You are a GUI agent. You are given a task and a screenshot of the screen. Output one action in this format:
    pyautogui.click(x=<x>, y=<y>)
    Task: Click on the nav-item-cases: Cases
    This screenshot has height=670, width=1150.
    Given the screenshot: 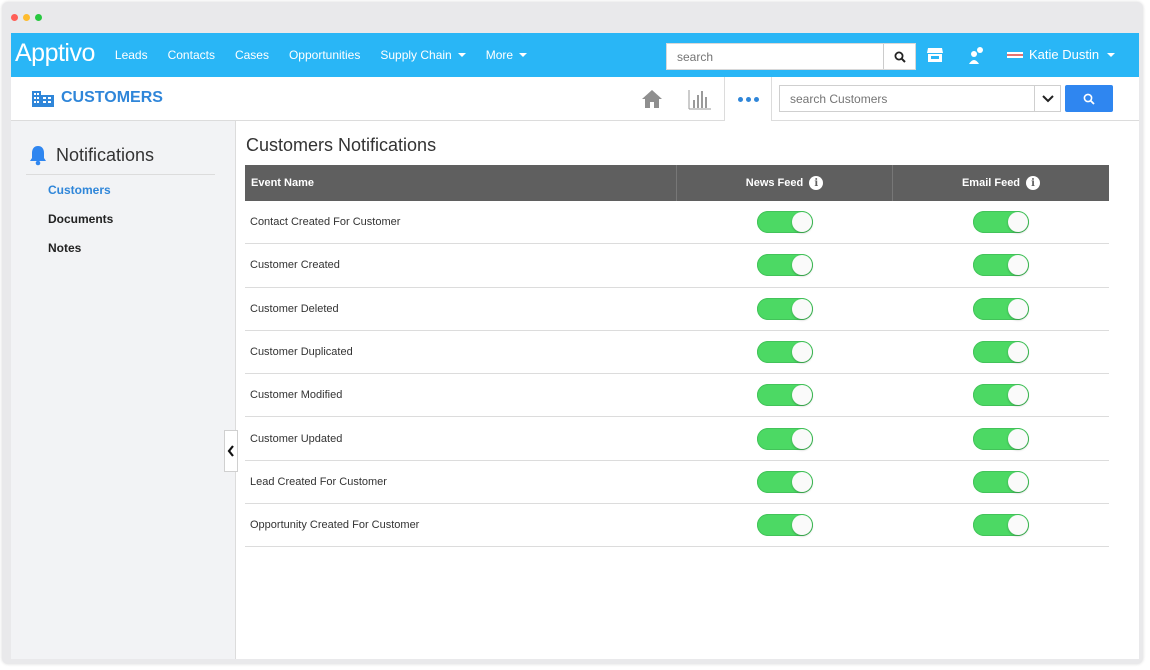 What is the action you would take?
    pyautogui.click(x=252, y=55)
    